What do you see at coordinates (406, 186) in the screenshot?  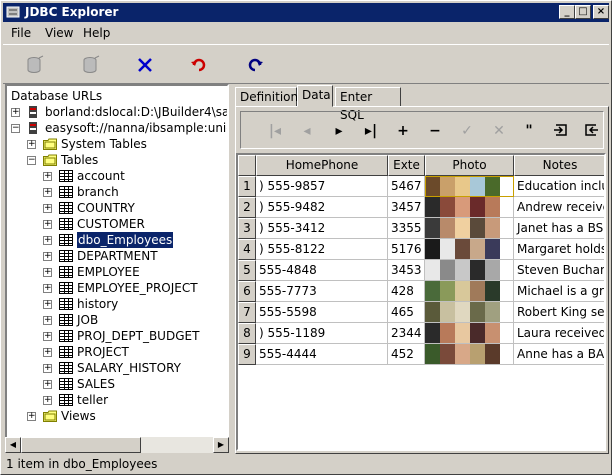 I see `cell-extension: 5467` at bounding box center [406, 186].